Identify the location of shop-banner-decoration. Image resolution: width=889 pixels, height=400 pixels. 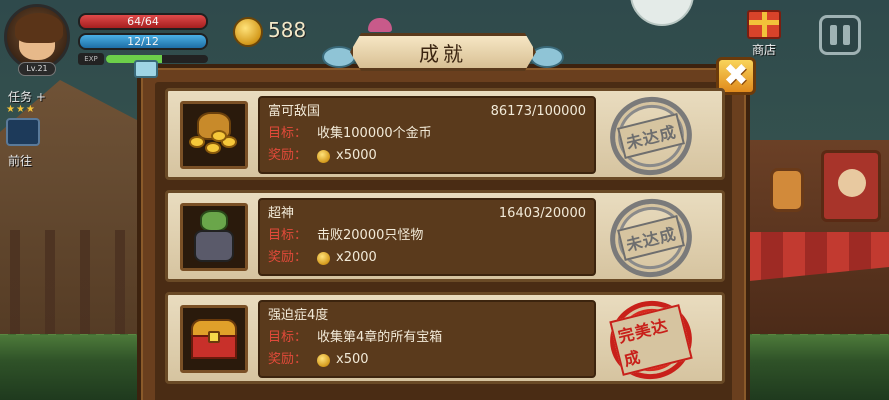
(851, 186).